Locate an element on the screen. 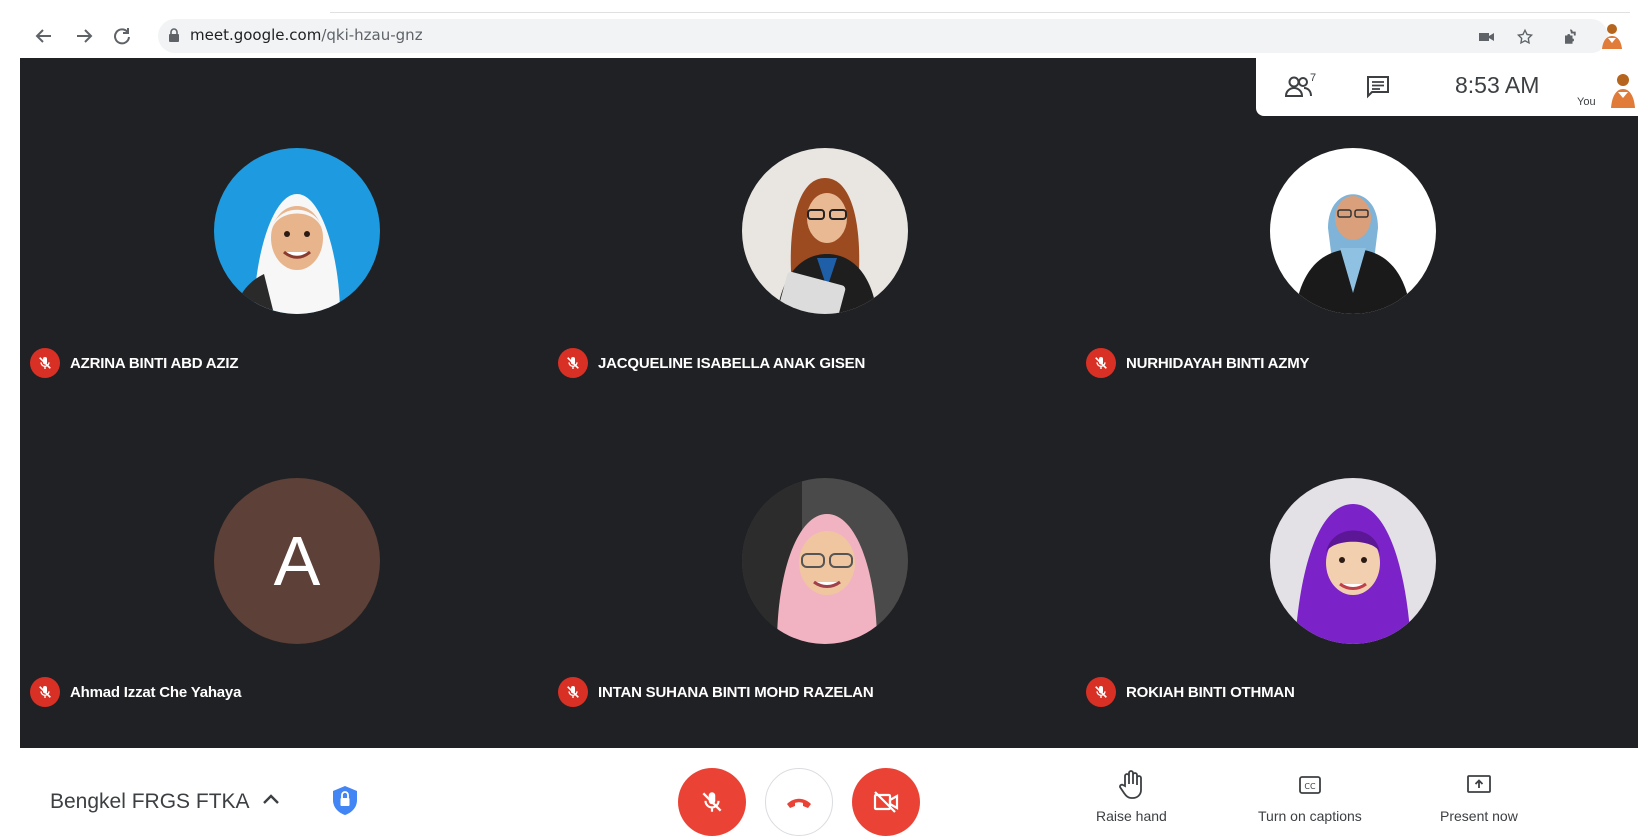 The image size is (1638, 836). url-text: meet.google.com/qki-hzau-gnz is located at coordinates (306, 35).